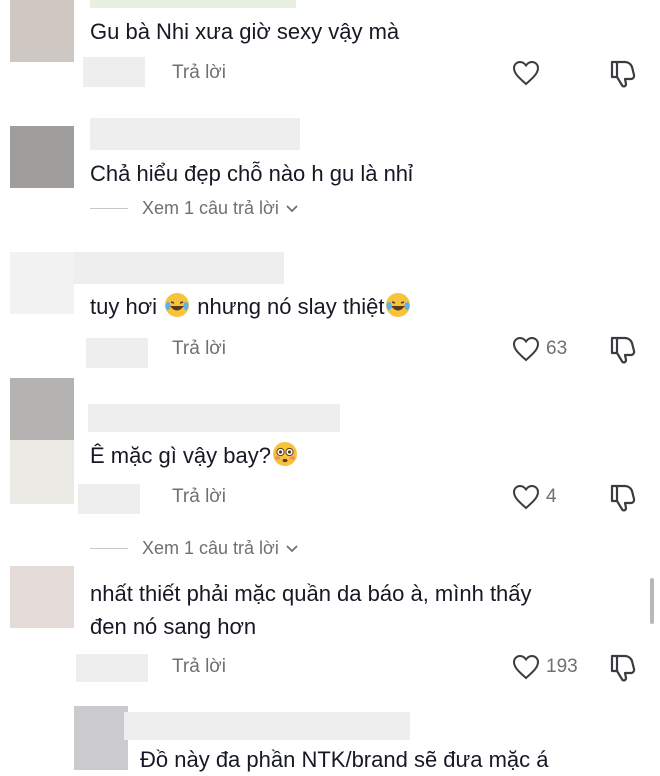  I want to click on like-count: 193, so click(562, 666).